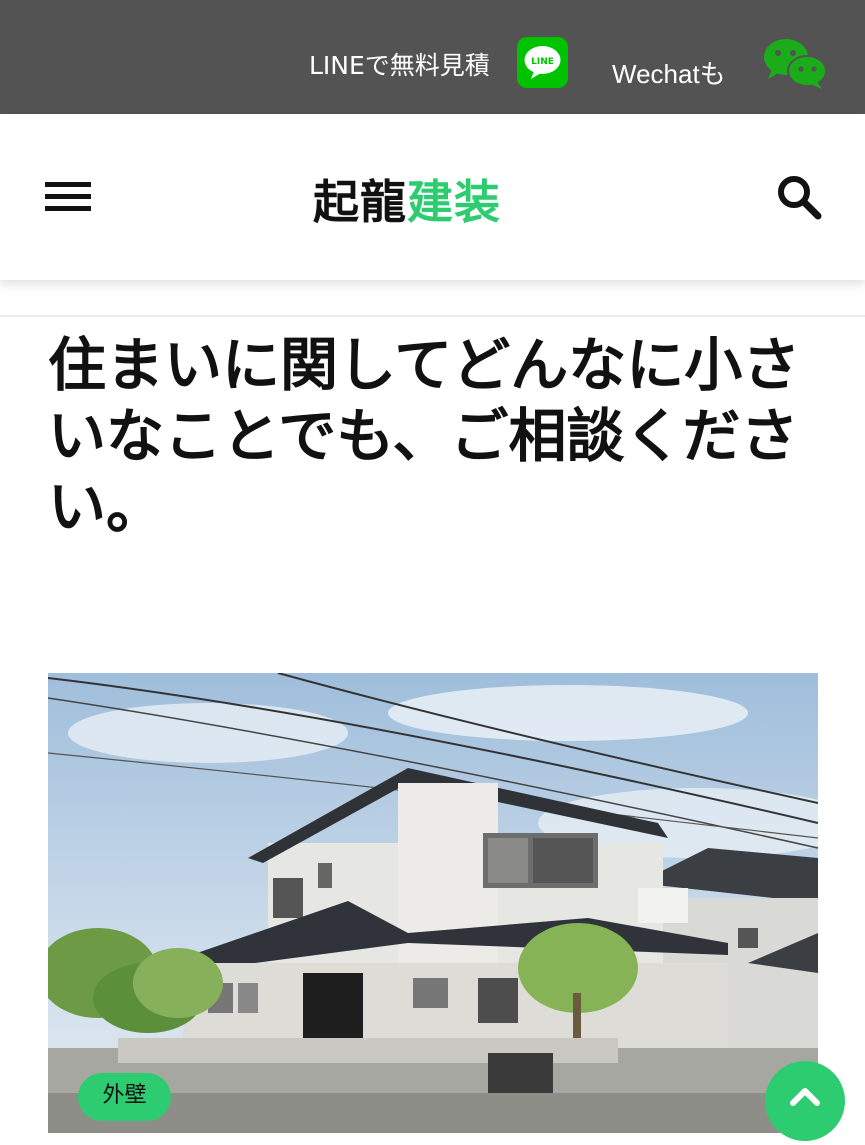 The height and width of the screenshot is (1145, 865). I want to click on wechat-icon, so click(795, 63).